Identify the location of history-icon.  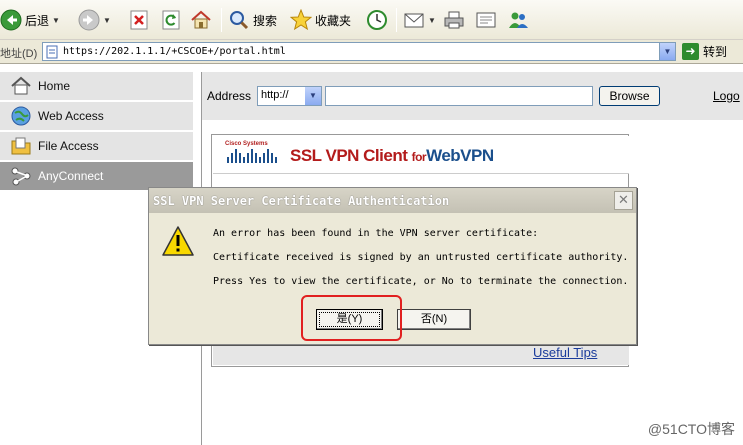
(377, 20).